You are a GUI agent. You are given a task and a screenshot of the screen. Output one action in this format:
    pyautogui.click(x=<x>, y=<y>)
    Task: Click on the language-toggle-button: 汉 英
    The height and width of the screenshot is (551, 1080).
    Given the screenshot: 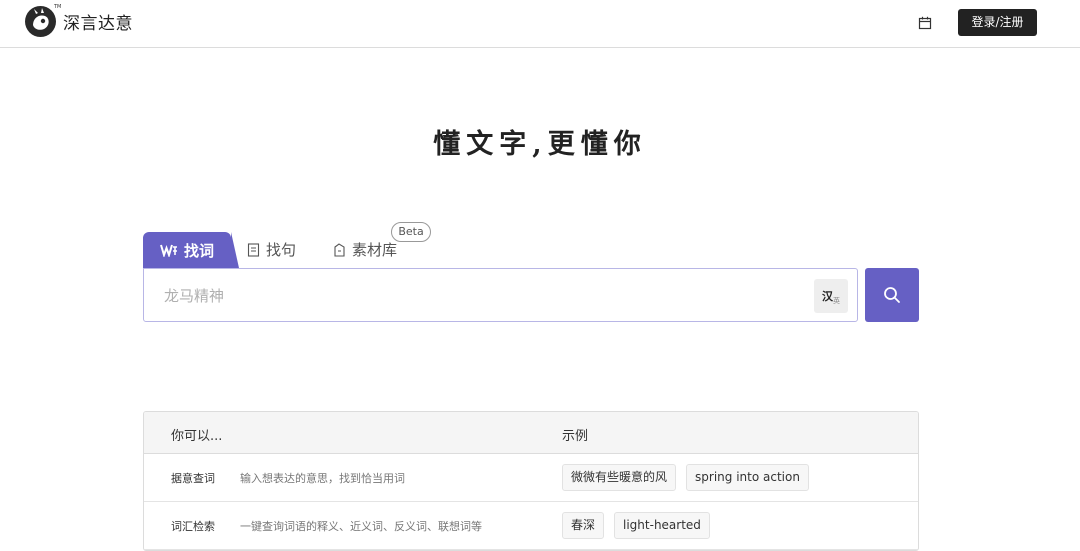 What is the action you would take?
    pyautogui.click(x=831, y=296)
    